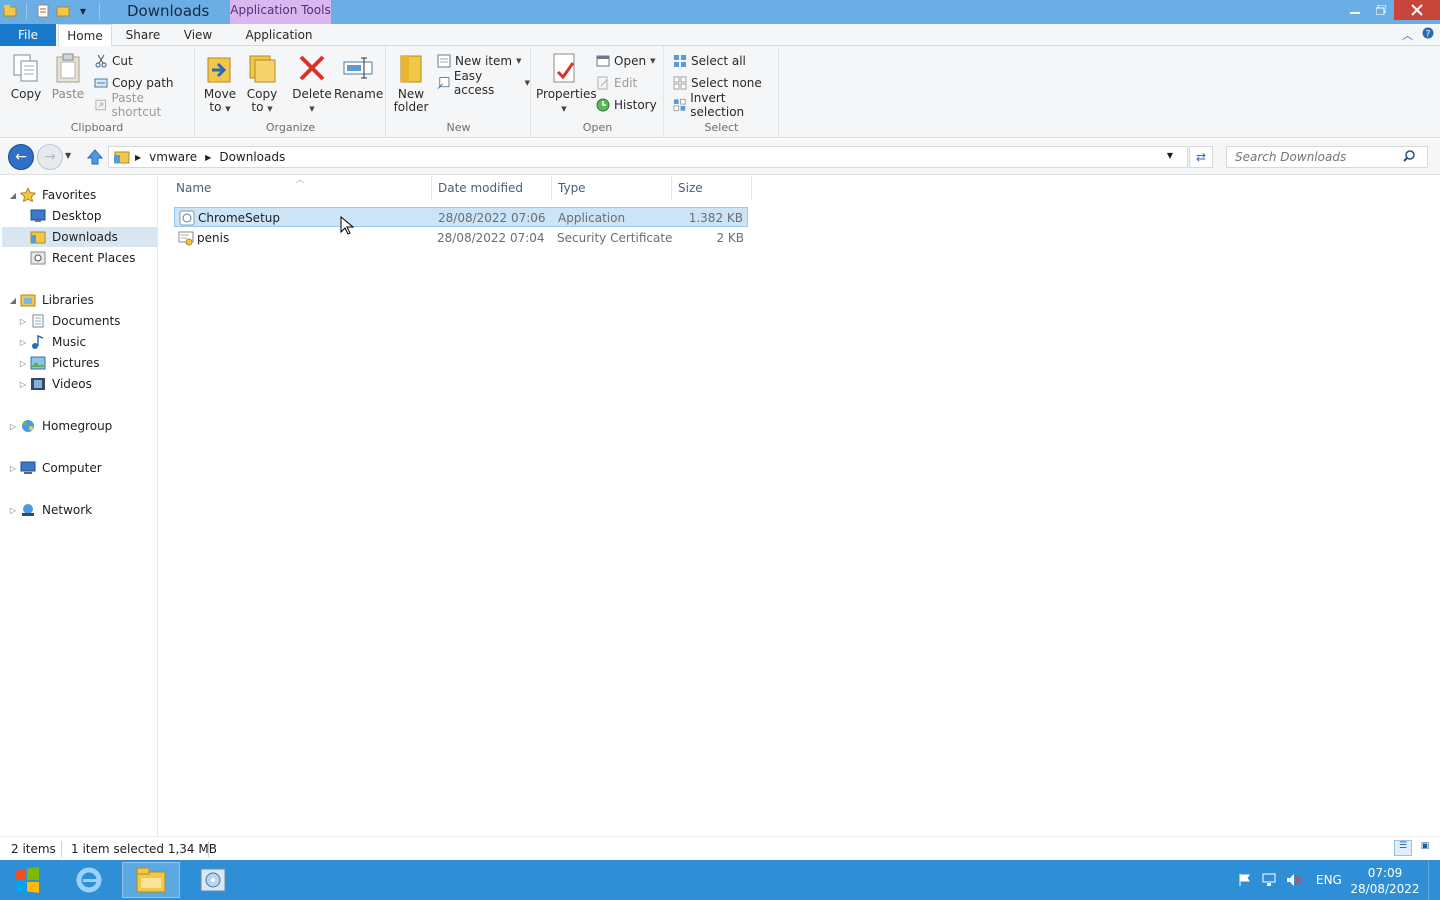  I want to click on nav-documents: ▷ Documents, so click(69, 321).